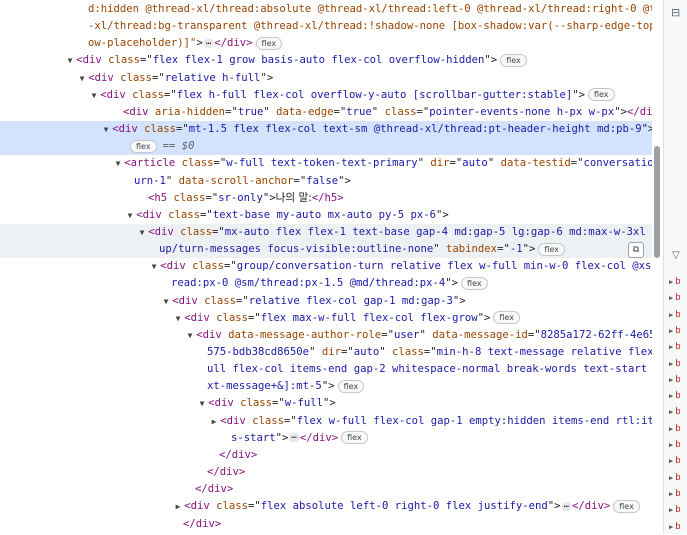 The image size is (687, 535). What do you see at coordinates (657, 202) in the screenshot?
I see `tree-scrollbar-thumb` at bounding box center [657, 202].